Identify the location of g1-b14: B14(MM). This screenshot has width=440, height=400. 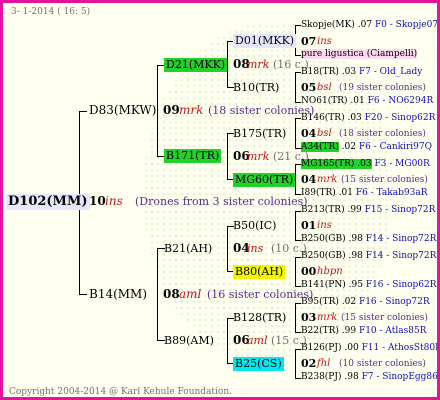
(118, 294).